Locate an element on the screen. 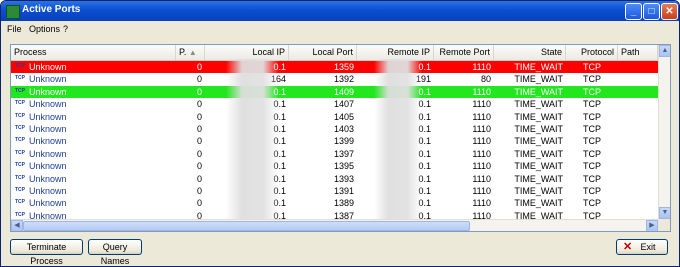 This screenshot has width=680, height=267. close-button: ✕ is located at coordinates (669, 11).